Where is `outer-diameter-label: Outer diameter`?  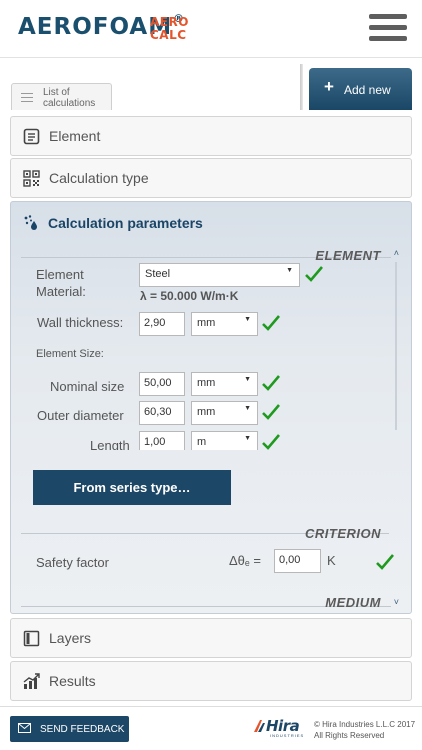 outer-diameter-label: Outer diameter is located at coordinates (80, 415).